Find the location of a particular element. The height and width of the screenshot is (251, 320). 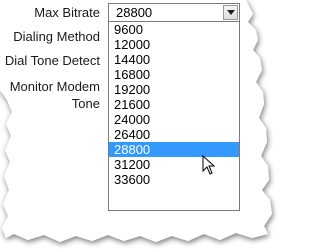

dropdown-option: 31200 is located at coordinates (174, 164).